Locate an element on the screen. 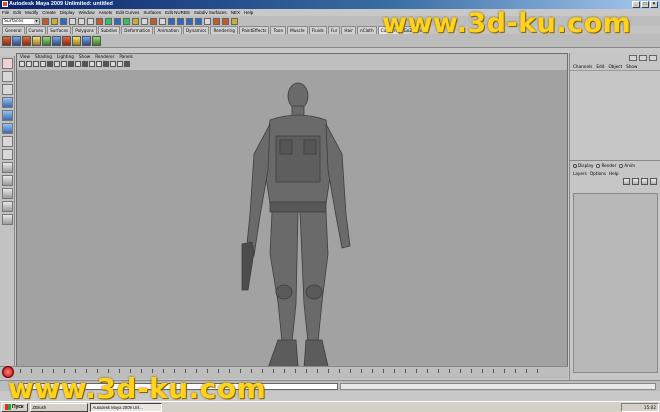 The width and height of the screenshot is (660, 412). shadows-icon is located at coordinates (106, 64).